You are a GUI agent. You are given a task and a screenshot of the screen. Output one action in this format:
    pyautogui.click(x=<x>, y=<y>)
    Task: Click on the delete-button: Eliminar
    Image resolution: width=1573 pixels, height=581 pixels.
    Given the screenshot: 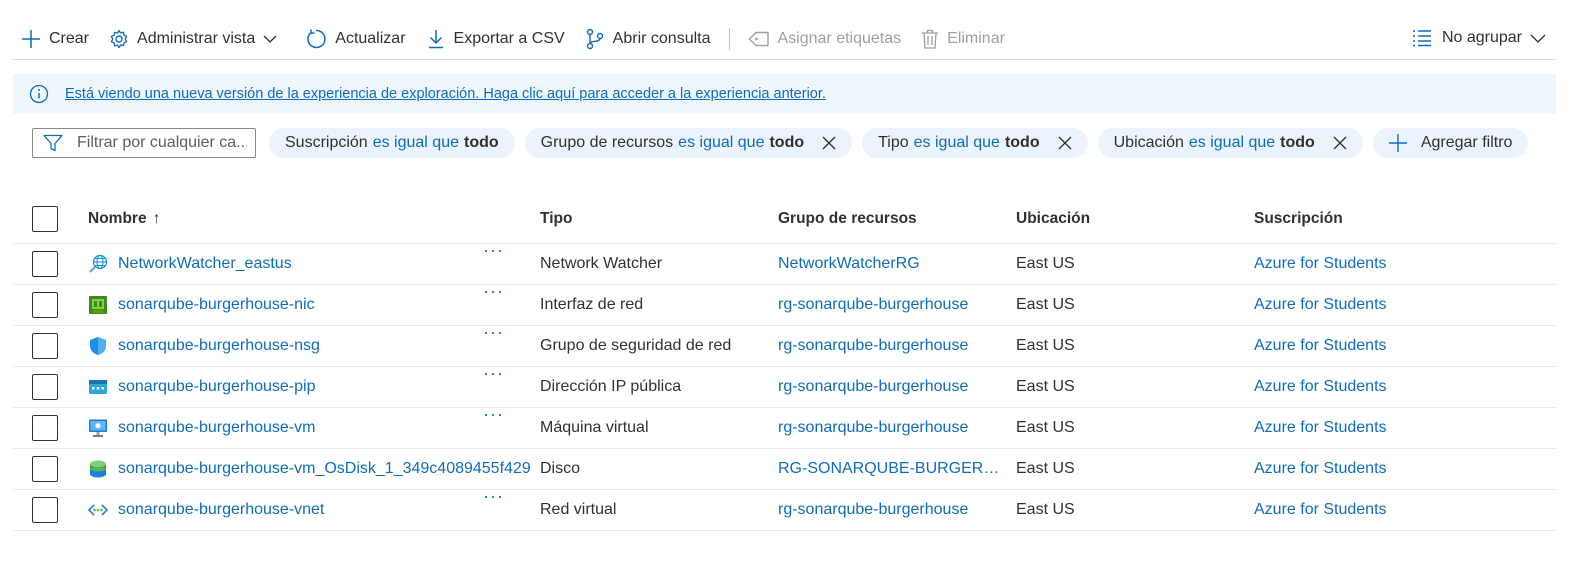 What is the action you would take?
    pyautogui.click(x=963, y=39)
    